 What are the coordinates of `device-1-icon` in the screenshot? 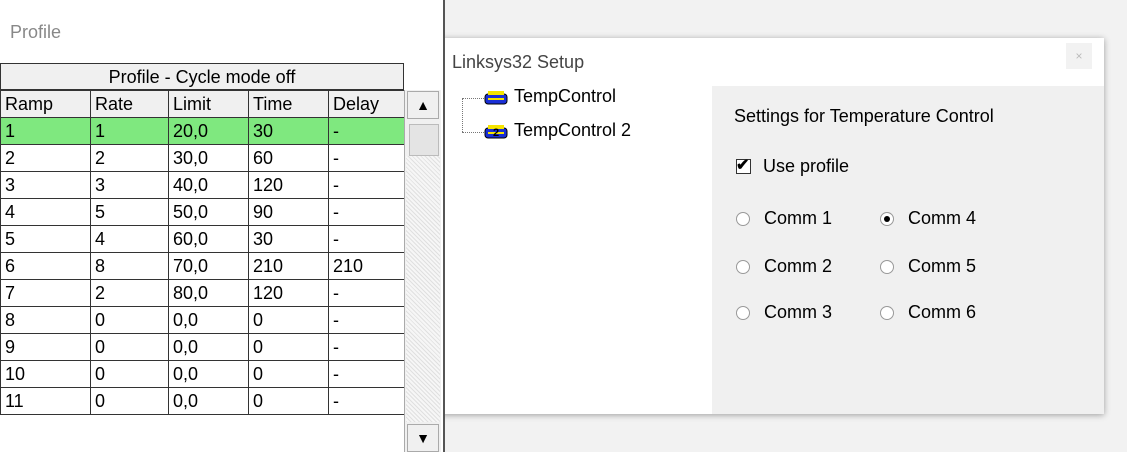 It's located at (496, 98).